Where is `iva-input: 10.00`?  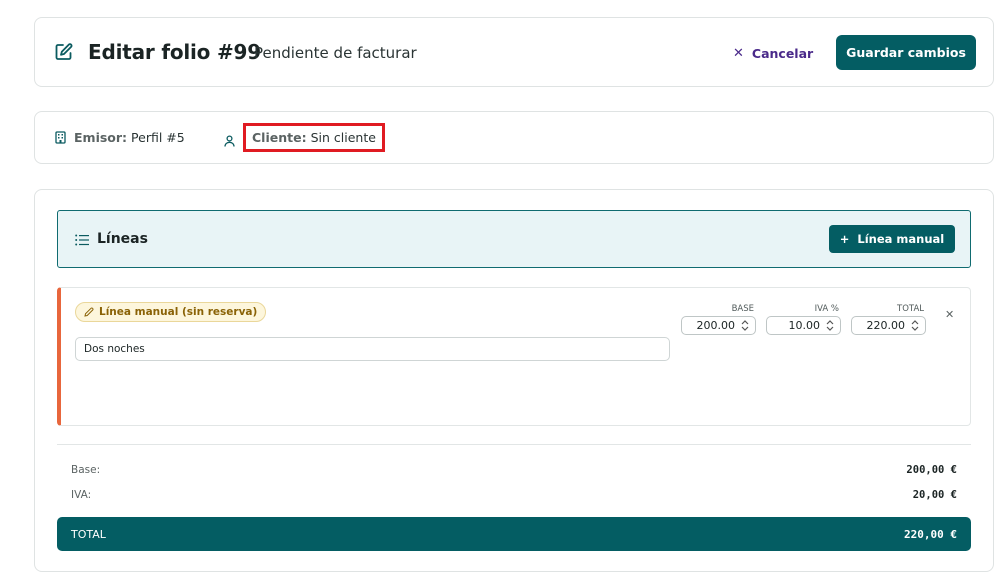
iva-input: 10.00 is located at coordinates (803, 325).